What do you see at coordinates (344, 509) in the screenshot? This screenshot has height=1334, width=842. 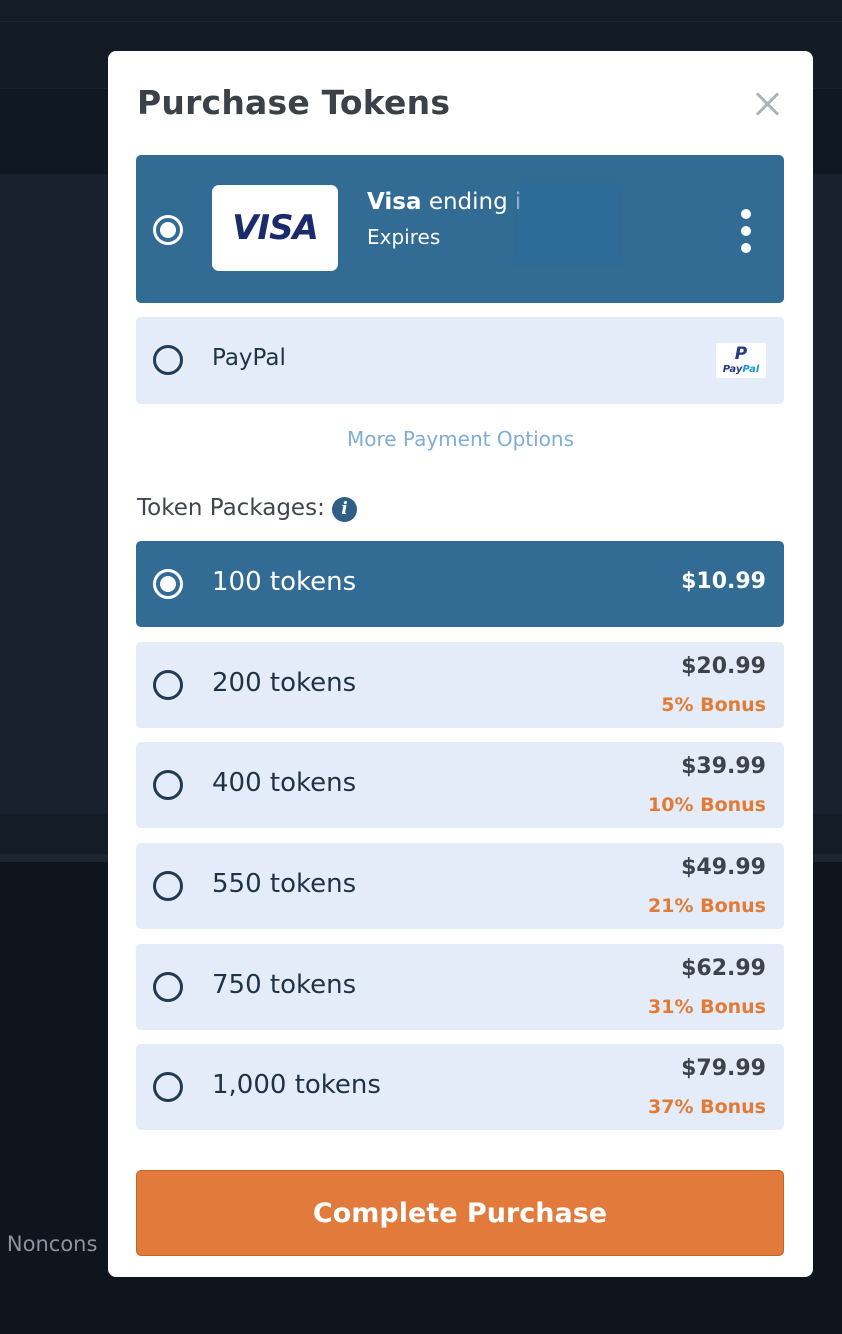 I see `info-icon: i` at bounding box center [344, 509].